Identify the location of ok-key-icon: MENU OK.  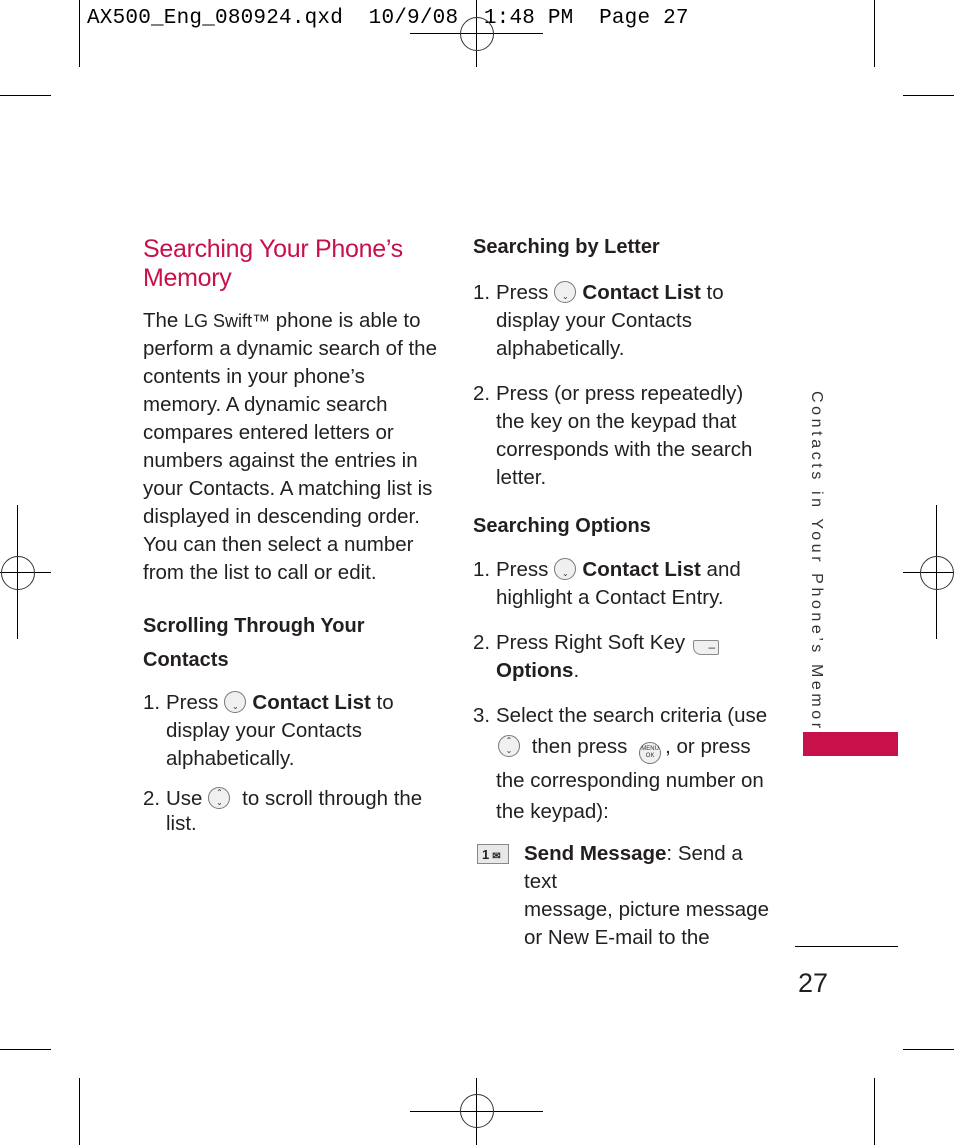
(650, 753).